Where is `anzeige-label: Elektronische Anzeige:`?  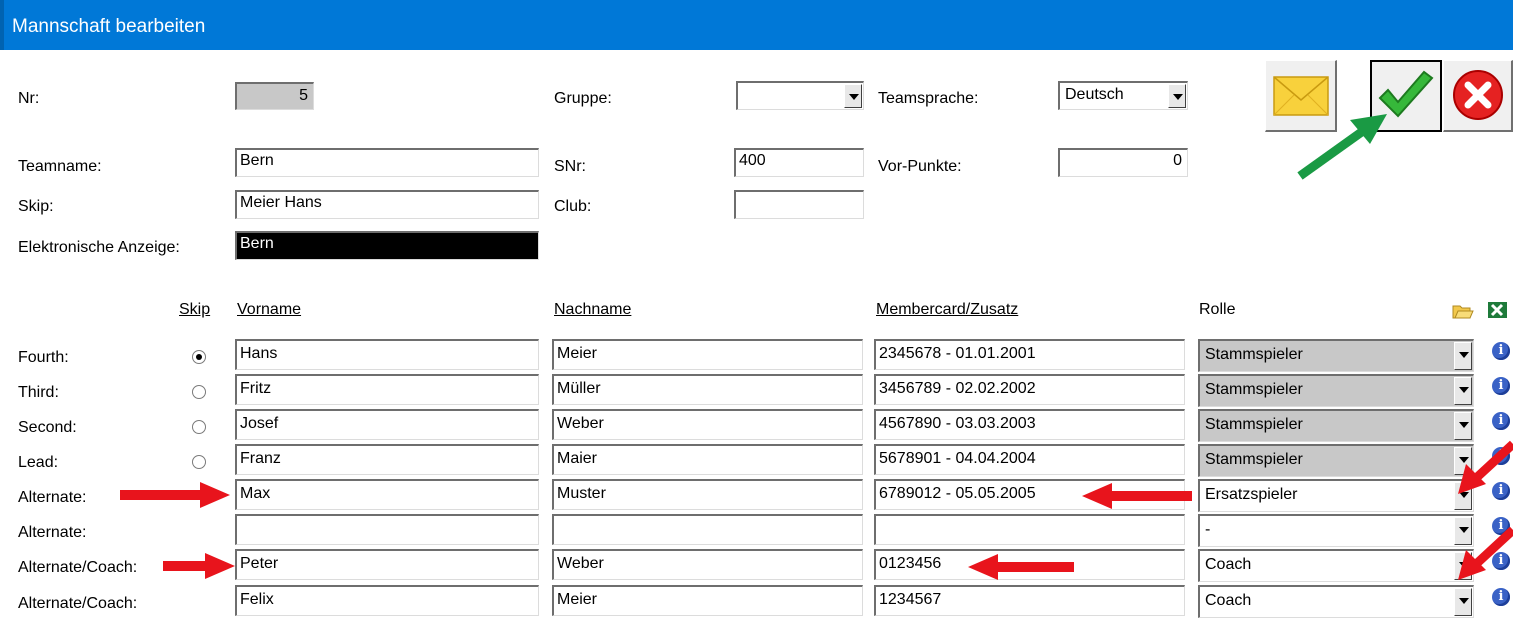
anzeige-label: Elektronische Anzeige: is located at coordinates (99, 247).